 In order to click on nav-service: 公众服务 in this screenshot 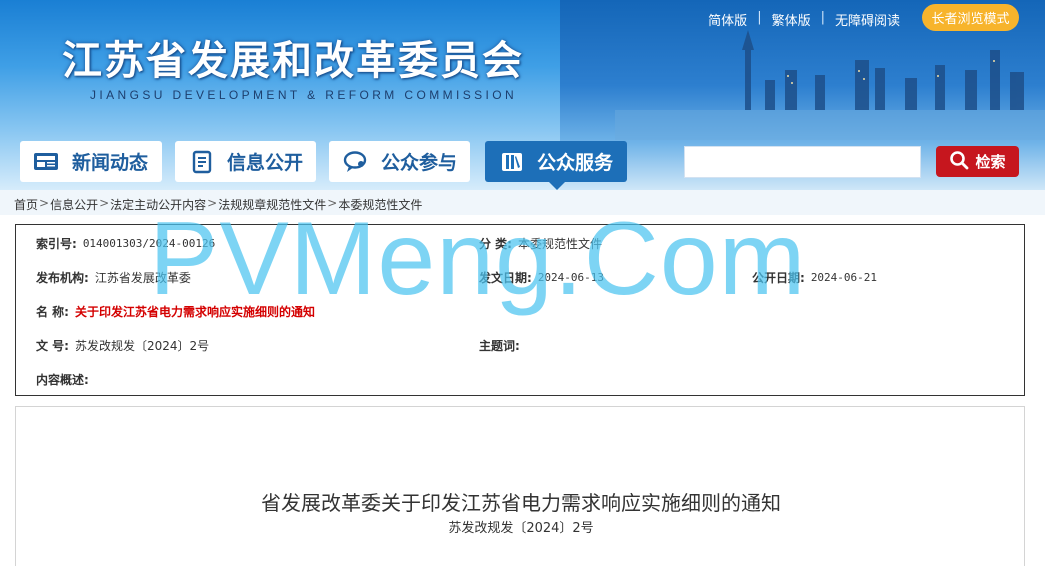, I will do `click(556, 165)`.